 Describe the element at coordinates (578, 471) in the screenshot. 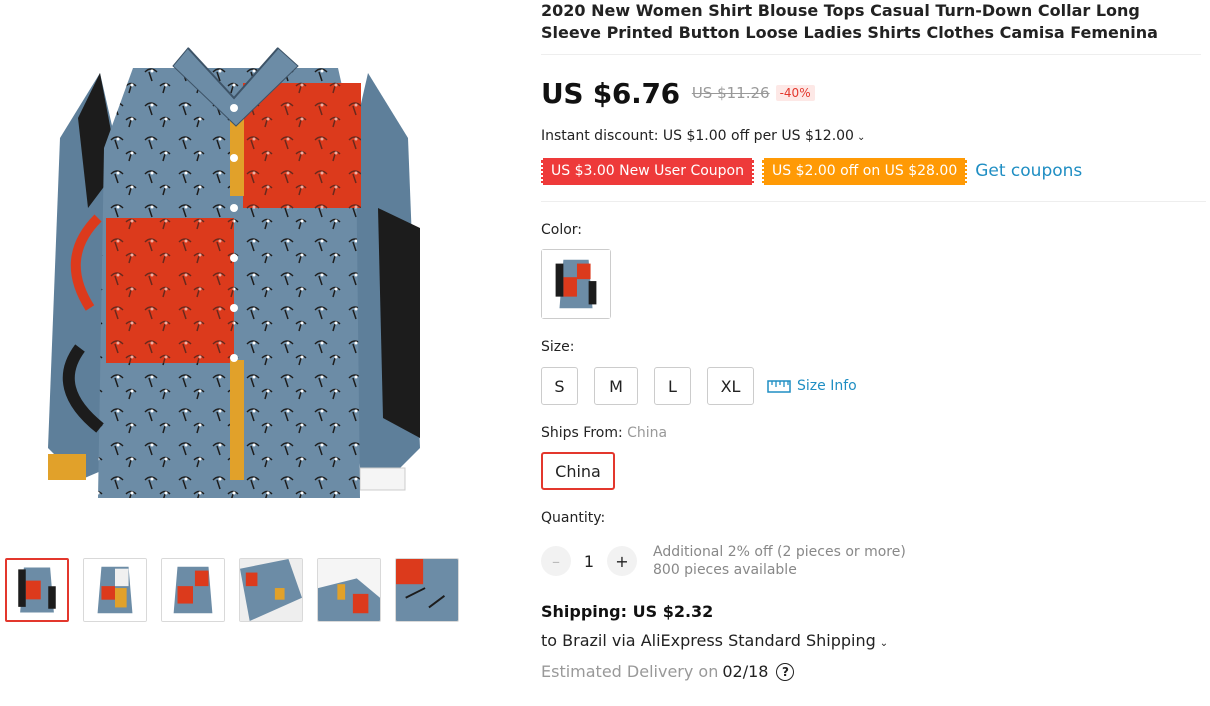

I see `ships-from-option-china: China` at that location.